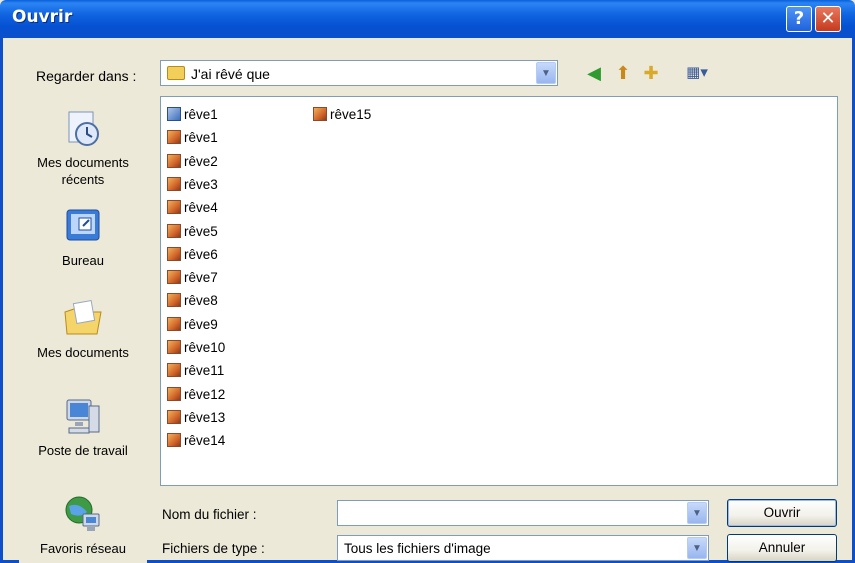  I want to click on file-name: rêve3, so click(201, 184).